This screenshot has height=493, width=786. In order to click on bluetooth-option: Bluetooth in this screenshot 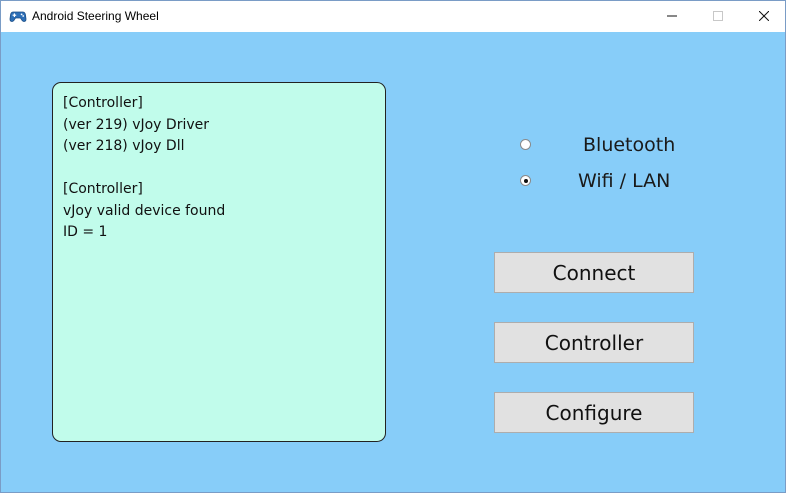, I will do `click(620, 145)`.